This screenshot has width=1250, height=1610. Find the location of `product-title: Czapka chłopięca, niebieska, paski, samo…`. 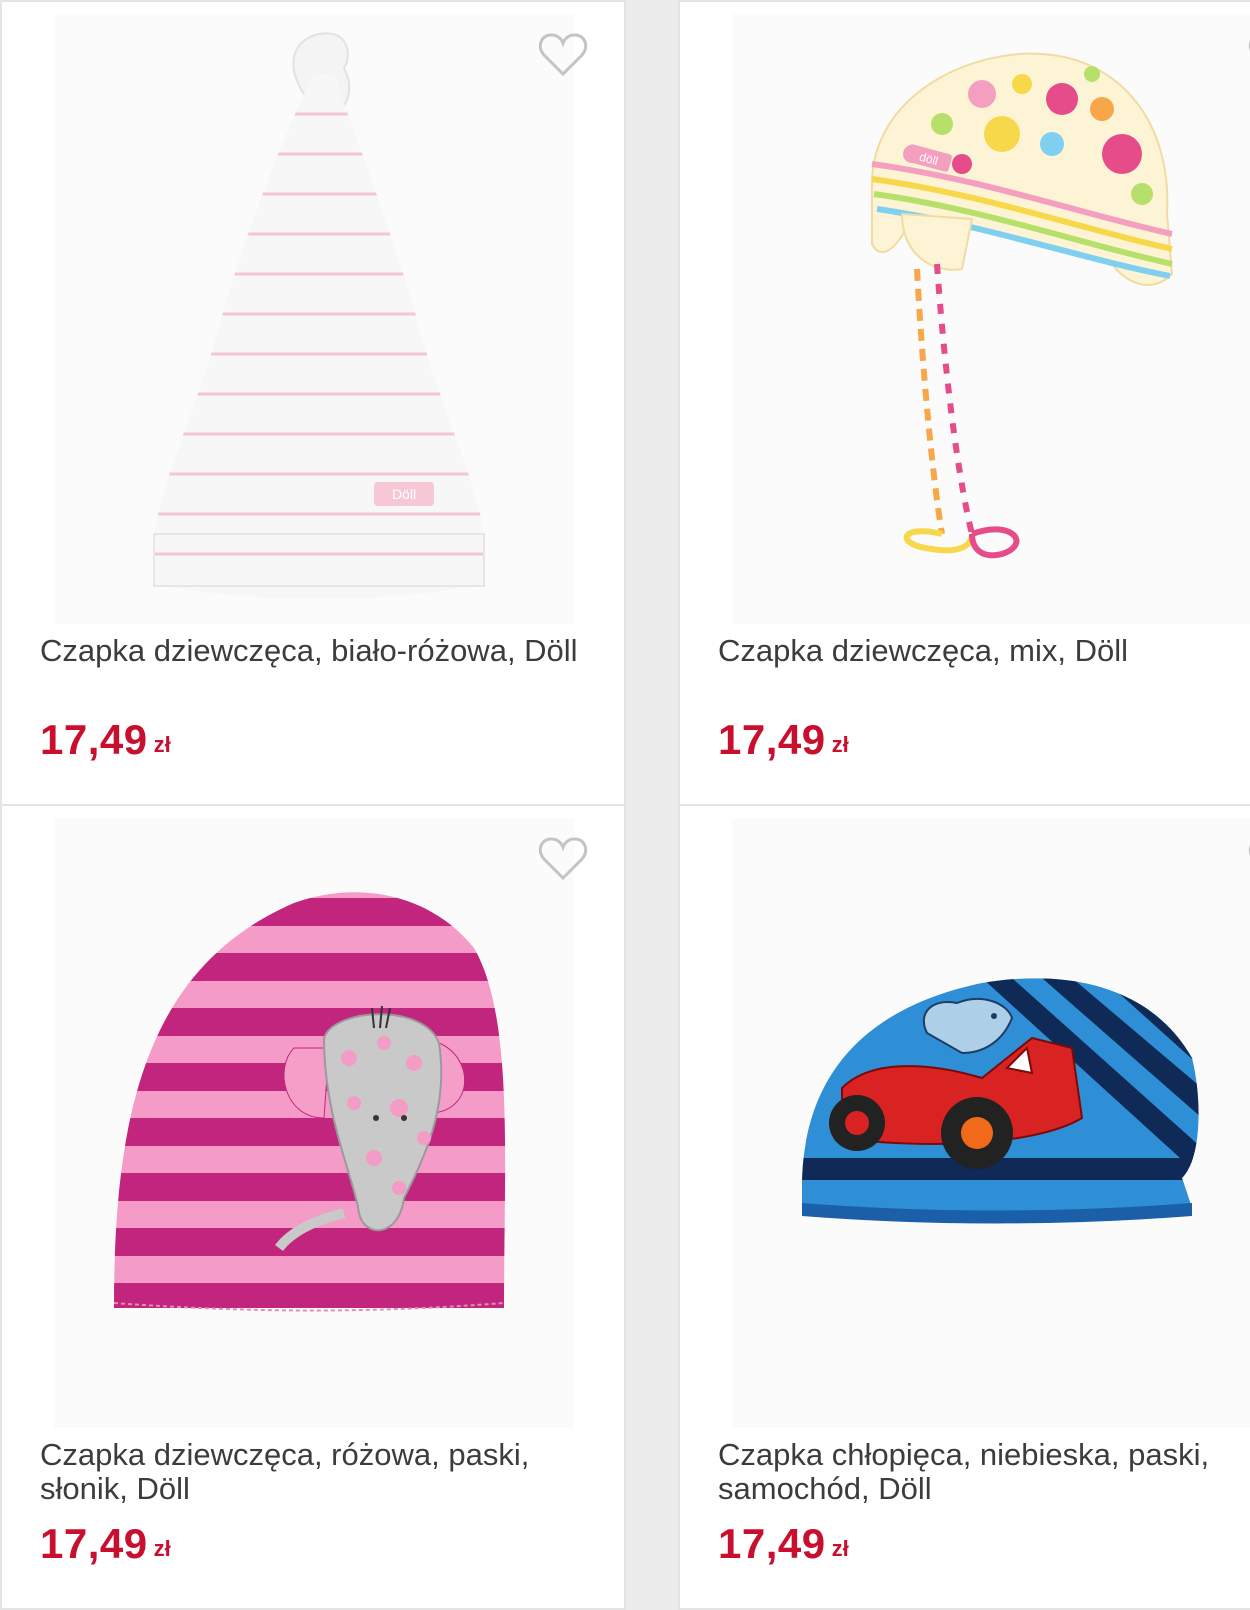

product-title: Czapka chłopięca, niebieska, paski, samo… is located at coordinates (984, 1472).